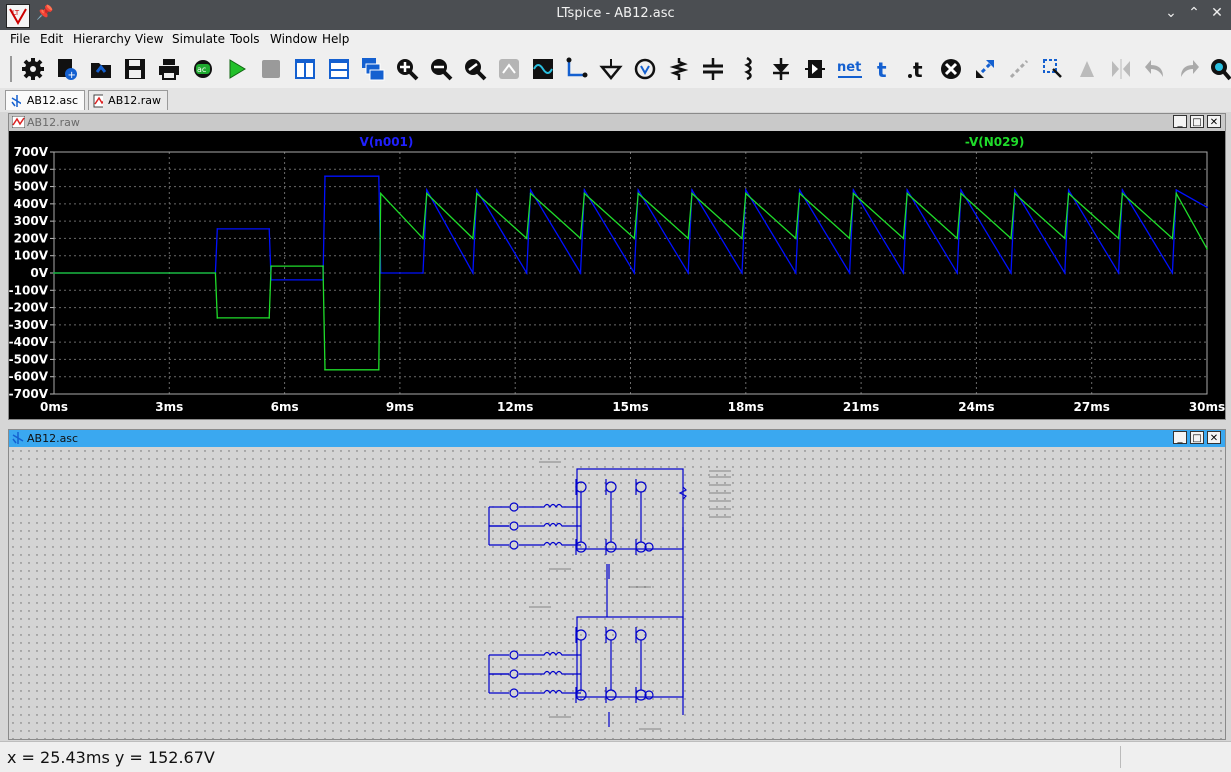 The width and height of the screenshot is (1231, 772). I want to click on capacitor-icon, so click(713, 69).